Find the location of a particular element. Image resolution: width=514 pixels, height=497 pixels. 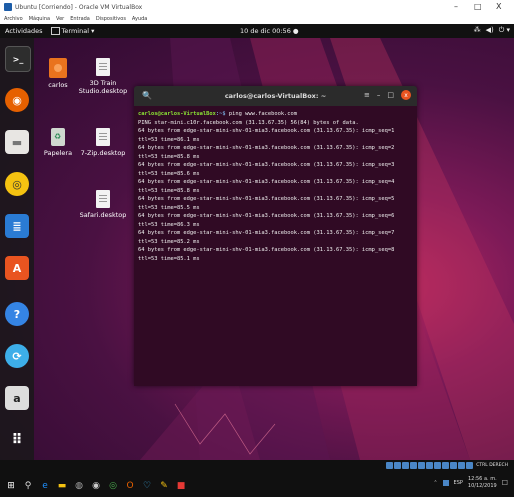

volume-icon: ◀) is located at coordinates (489, 30).